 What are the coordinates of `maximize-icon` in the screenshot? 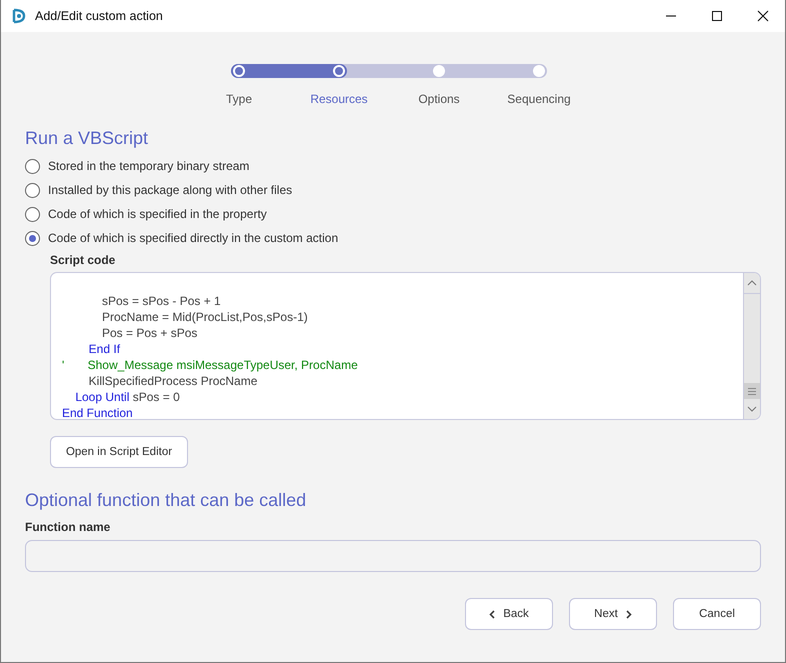 It's located at (717, 16).